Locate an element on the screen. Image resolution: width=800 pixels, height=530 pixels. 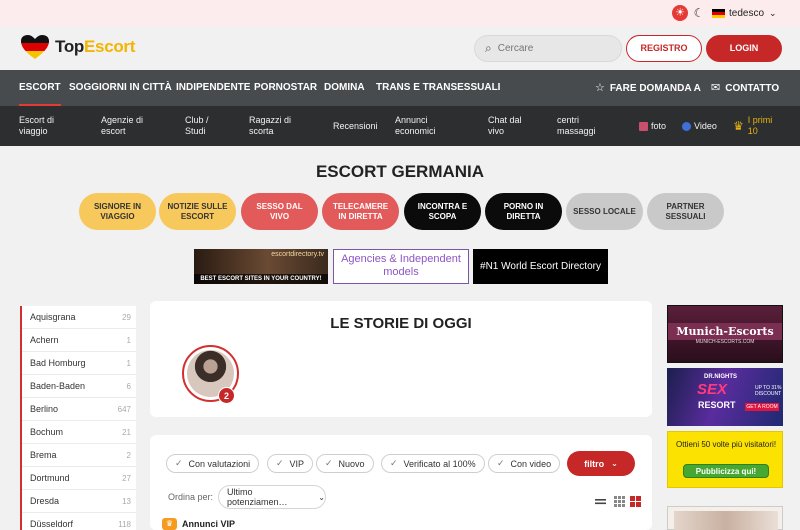
page-title: ESCORT GERMANIA is located at coordinates (400, 171).